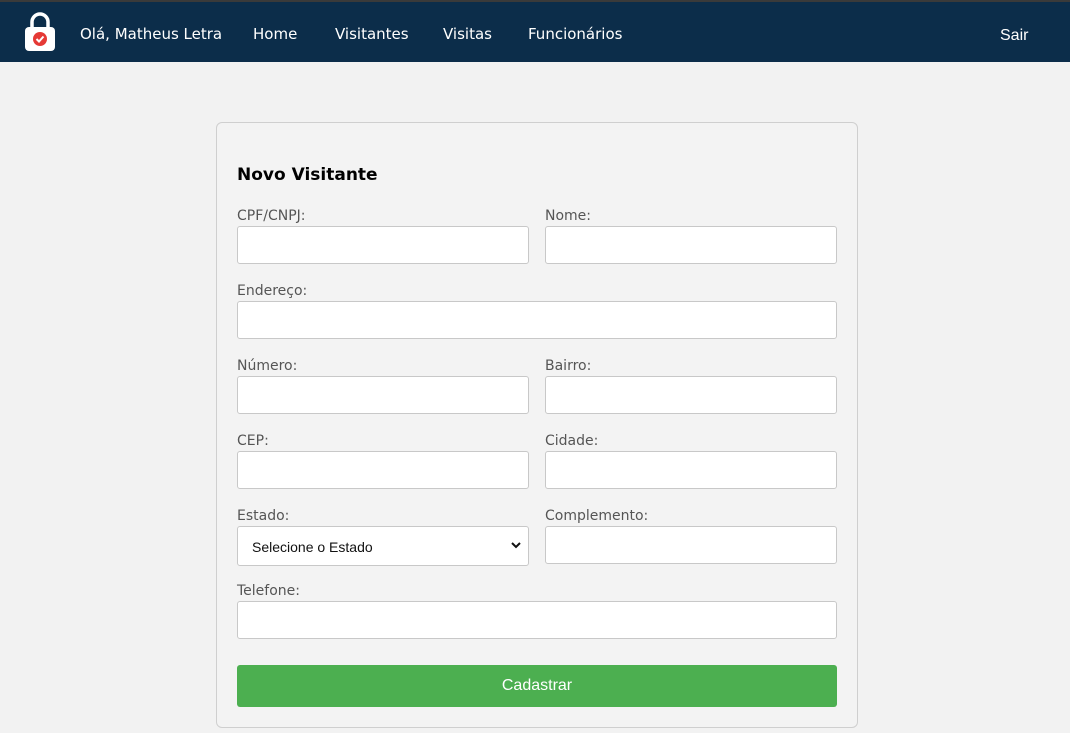 The height and width of the screenshot is (733, 1070). Describe the element at coordinates (467, 34) in the screenshot. I see `nav-visitas: Visitas` at that location.